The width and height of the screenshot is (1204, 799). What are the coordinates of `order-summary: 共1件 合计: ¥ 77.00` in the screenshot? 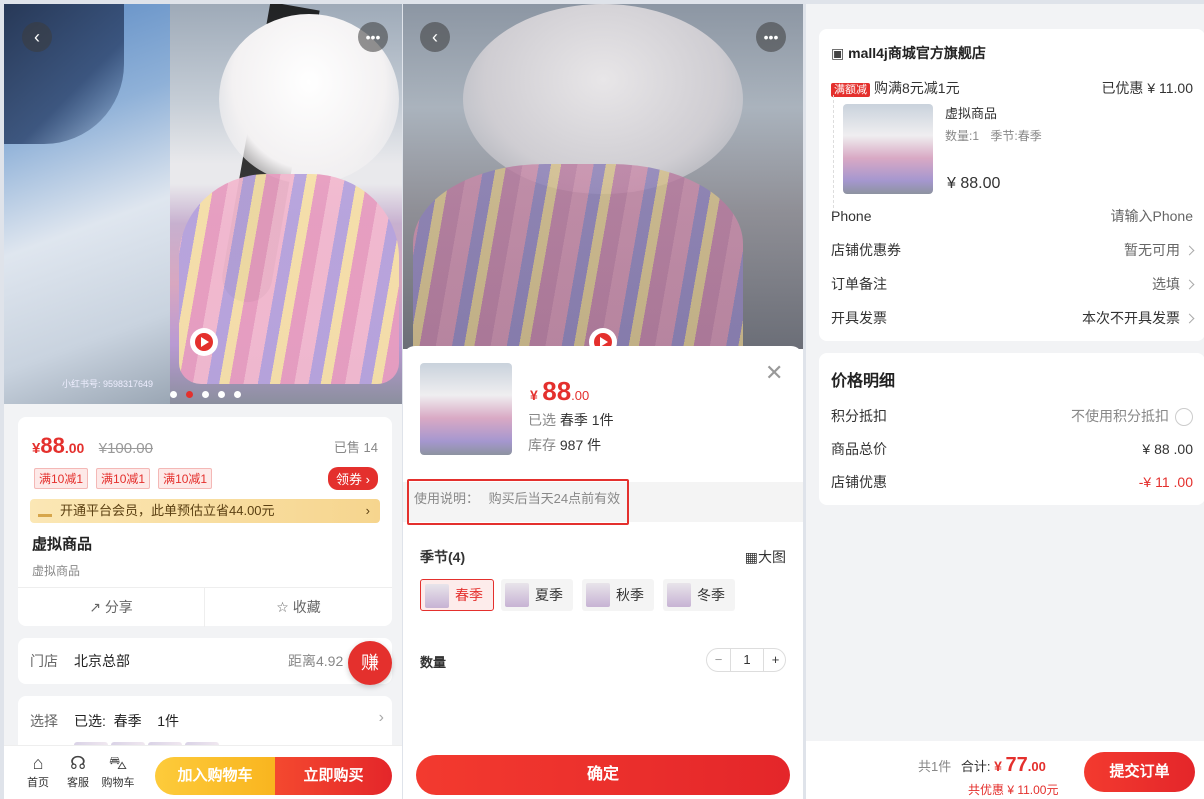 It's located at (982, 765).